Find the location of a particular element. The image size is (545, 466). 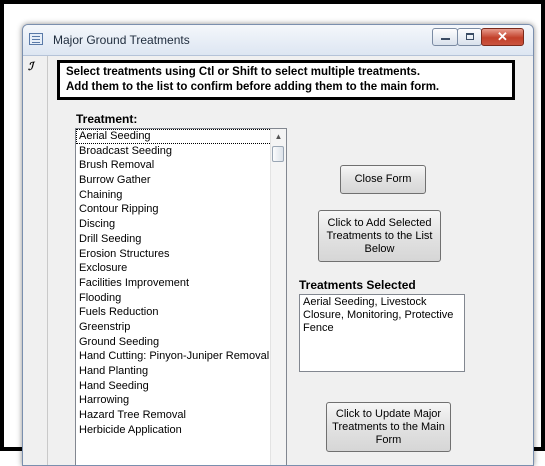

list-item: Erosion Structures is located at coordinates (174, 254).